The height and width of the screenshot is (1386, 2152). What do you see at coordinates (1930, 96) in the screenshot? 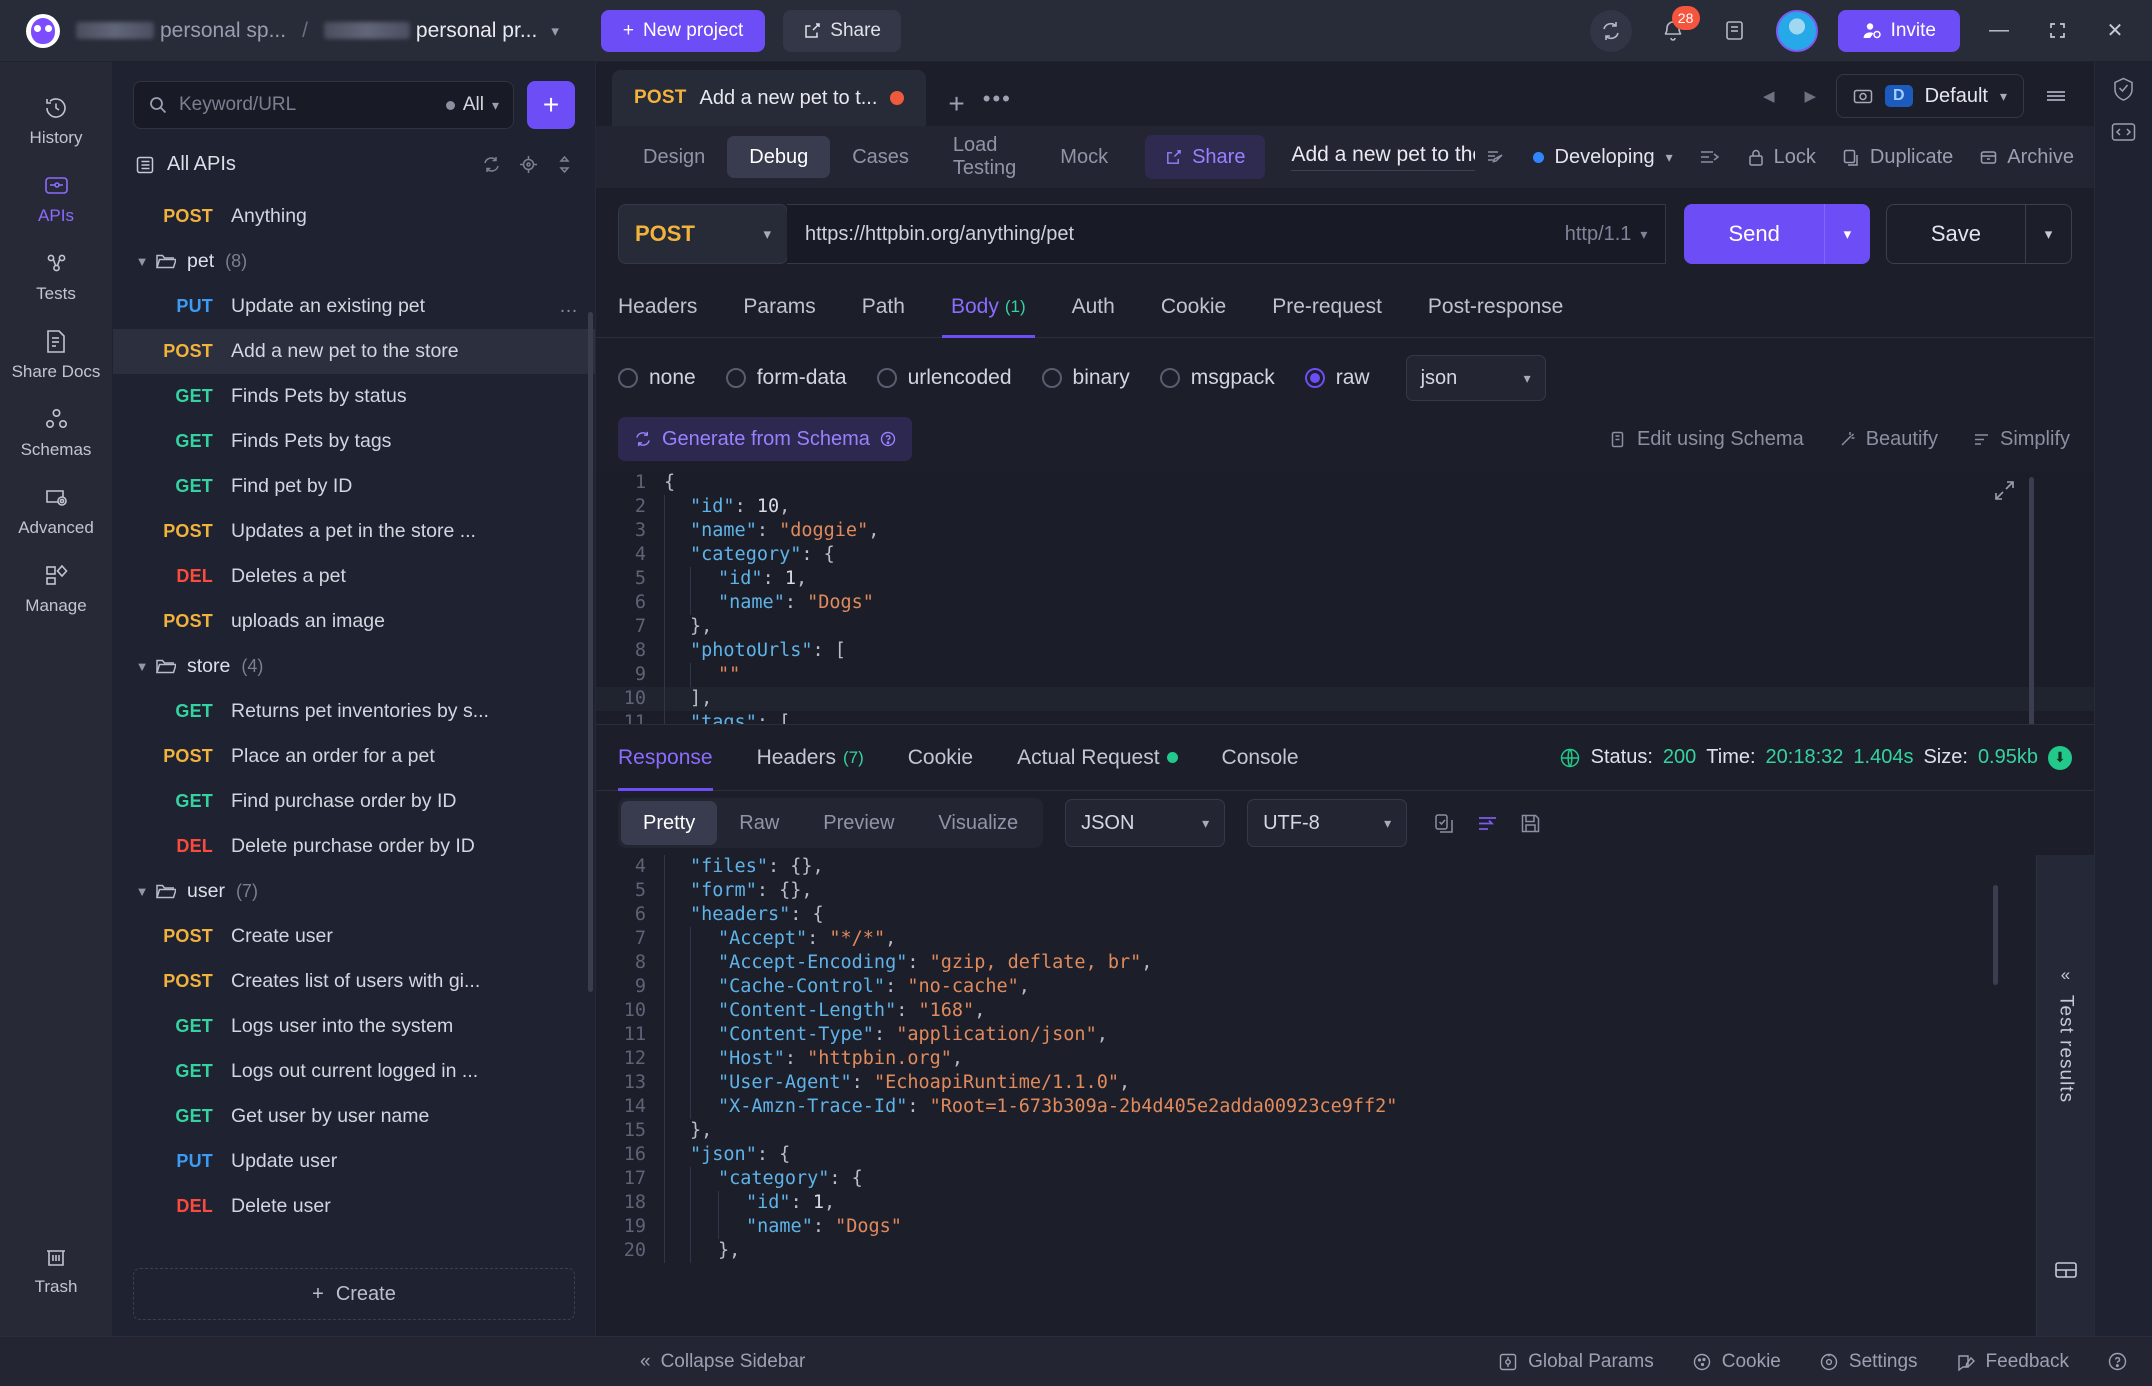
I see `environment-selector: D Default ▾` at bounding box center [1930, 96].